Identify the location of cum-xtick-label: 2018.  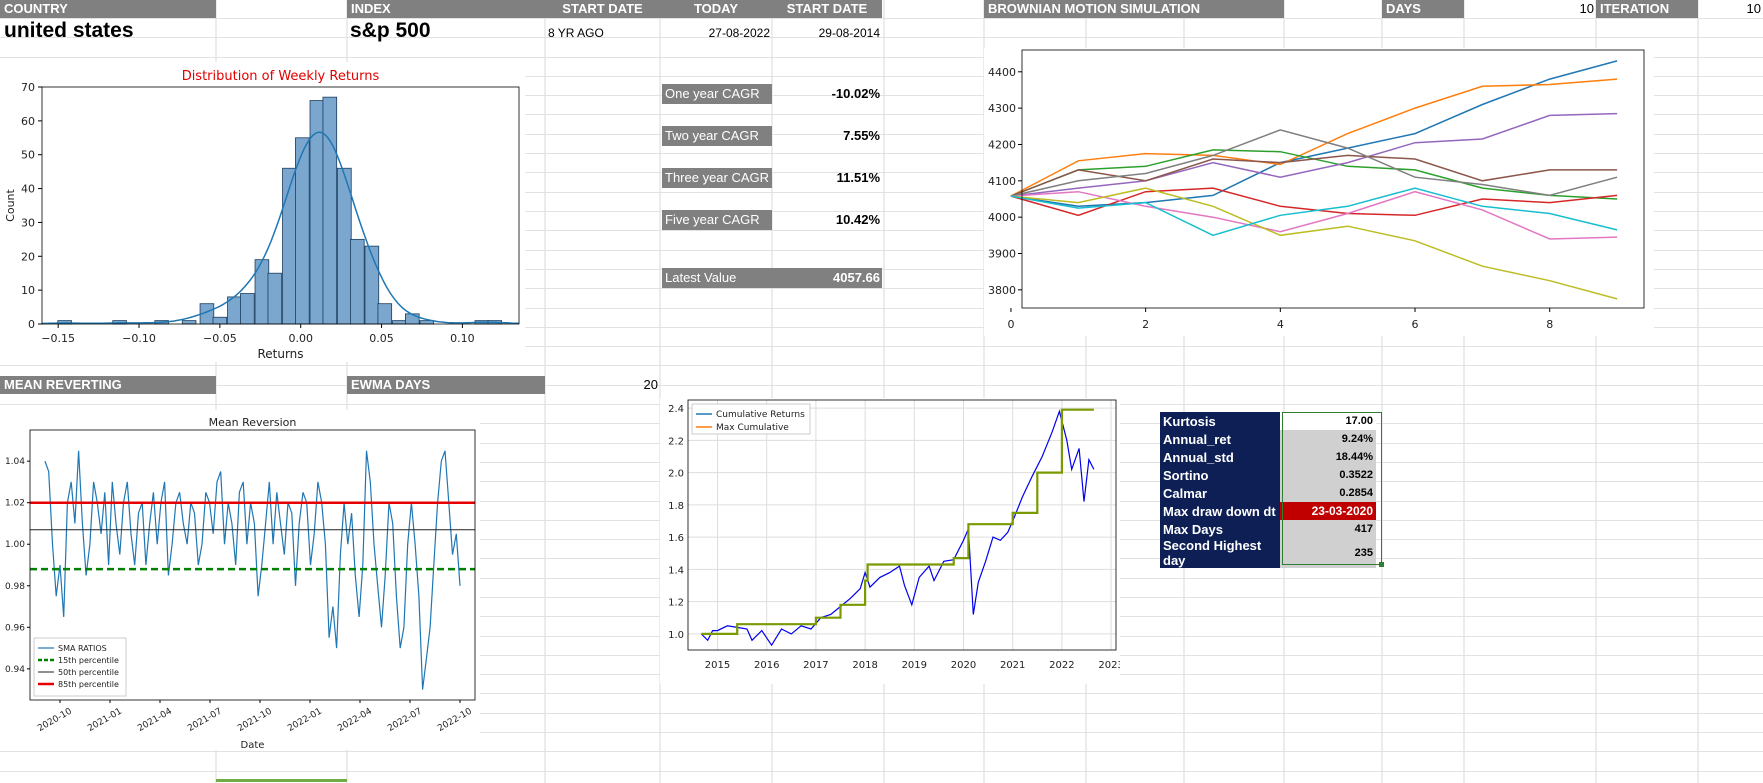
(864, 665).